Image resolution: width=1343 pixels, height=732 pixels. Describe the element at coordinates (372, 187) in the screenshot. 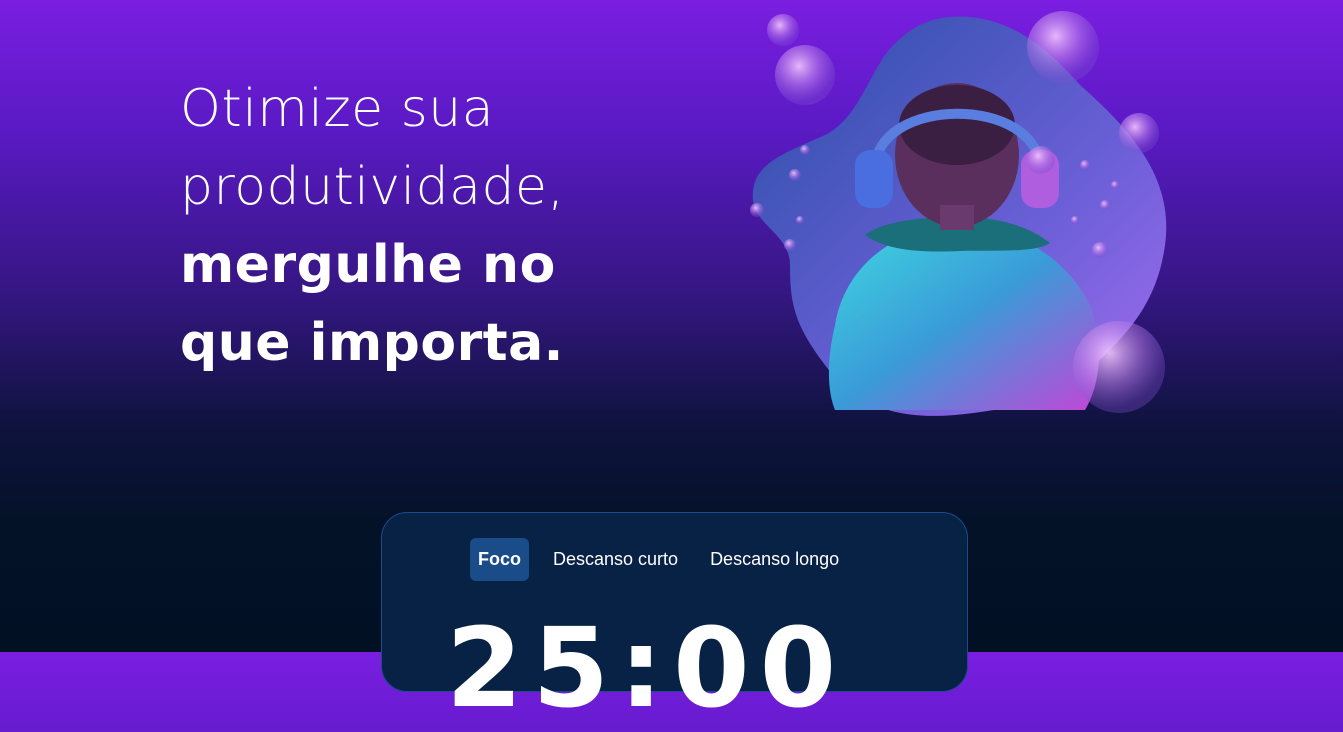

I see `hero-line-2: produtividade,` at that location.